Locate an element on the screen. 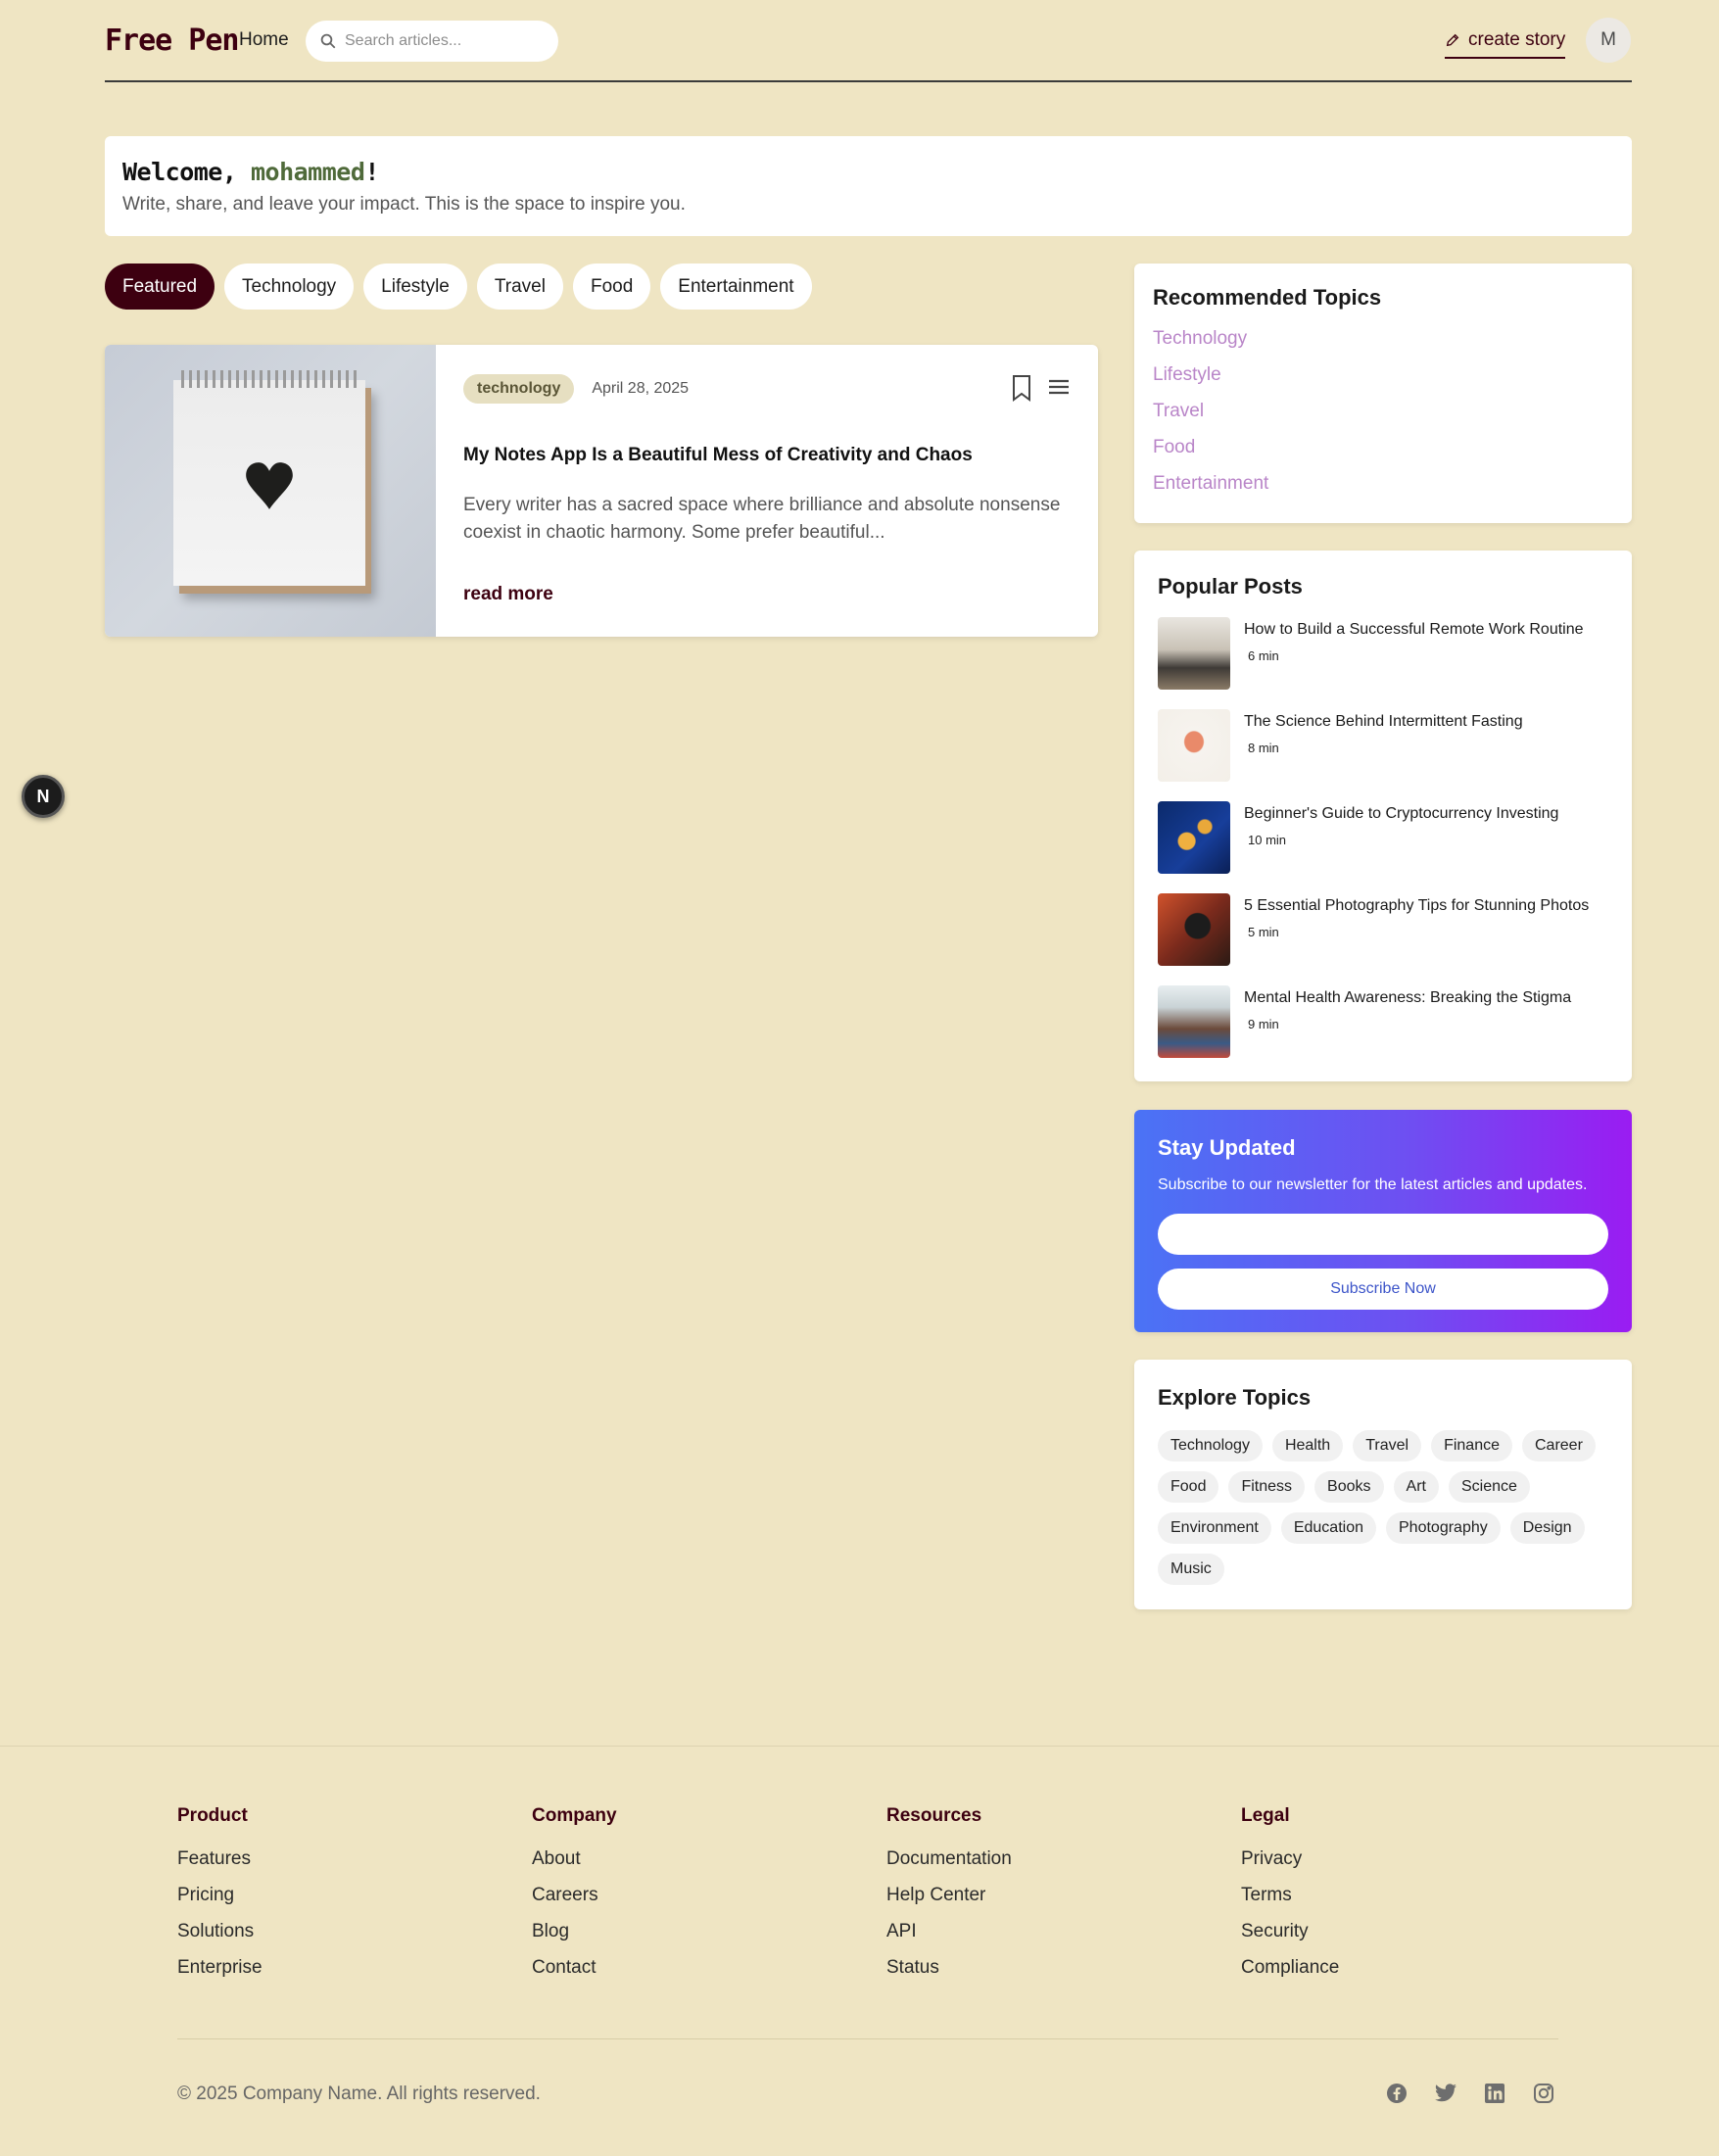 Image resolution: width=1719 pixels, height=2156 pixels. topic-chip: Education is located at coordinates (1328, 1528).